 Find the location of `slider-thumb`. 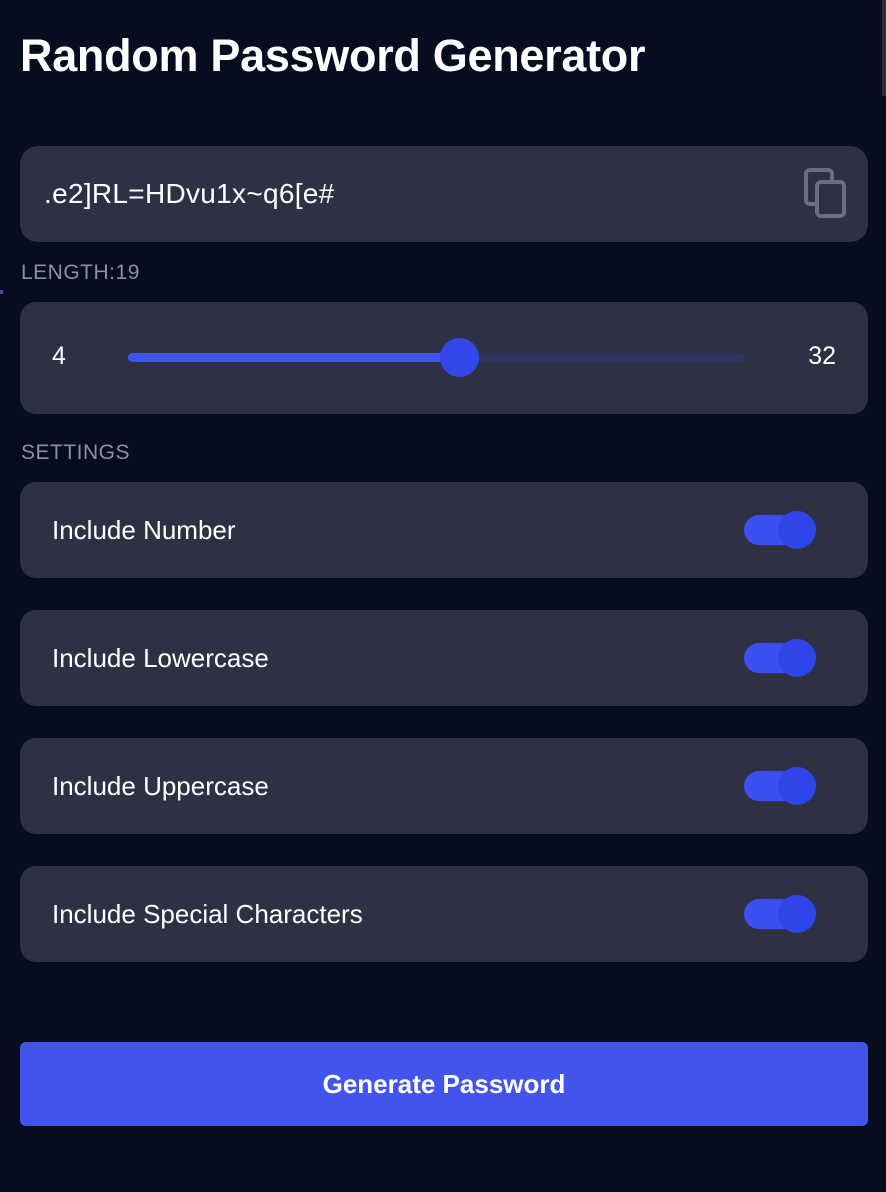

slider-thumb is located at coordinates (459, 357).